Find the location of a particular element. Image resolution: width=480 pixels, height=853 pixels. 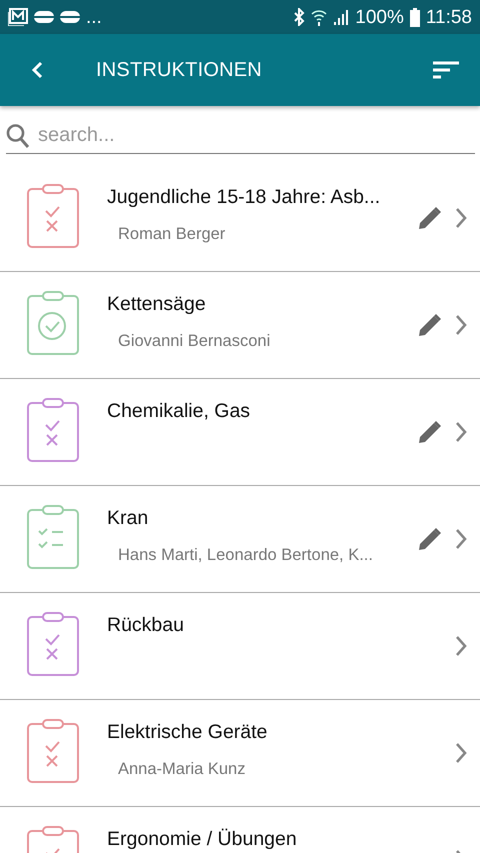

battery-icon is located at coordinates (415, 17).